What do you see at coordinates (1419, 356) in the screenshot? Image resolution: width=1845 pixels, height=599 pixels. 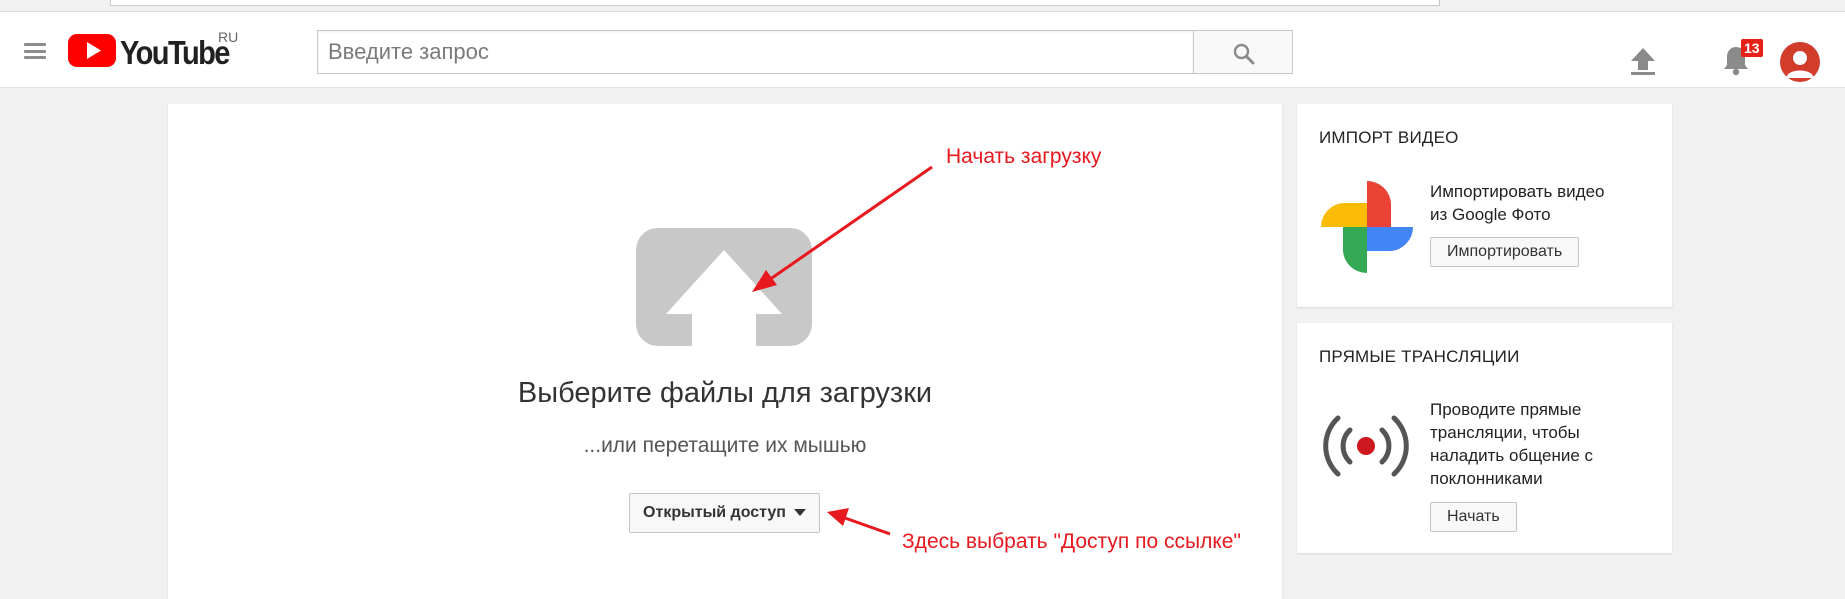 I see `live-card-title: ПРЯМЫЕ ТРАНСЛЯЦИИ` at bounding box center [1419, 356].